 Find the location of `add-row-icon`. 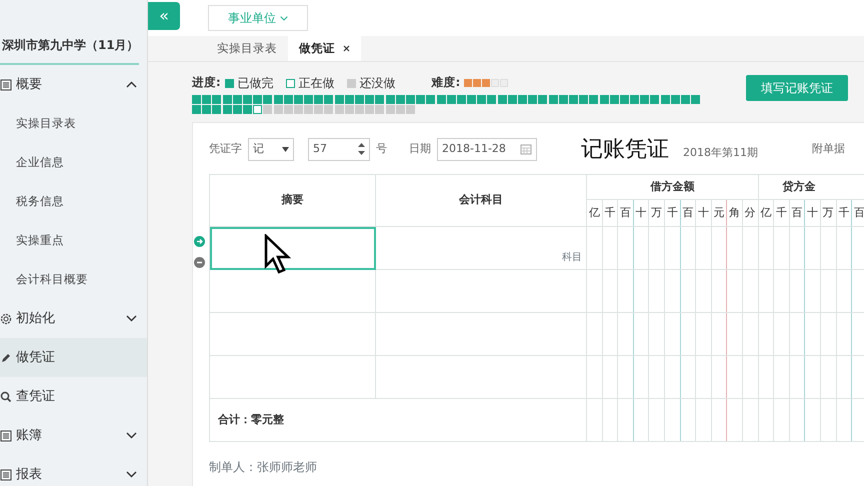

add-row-icon is located at coordinates (199, 241).